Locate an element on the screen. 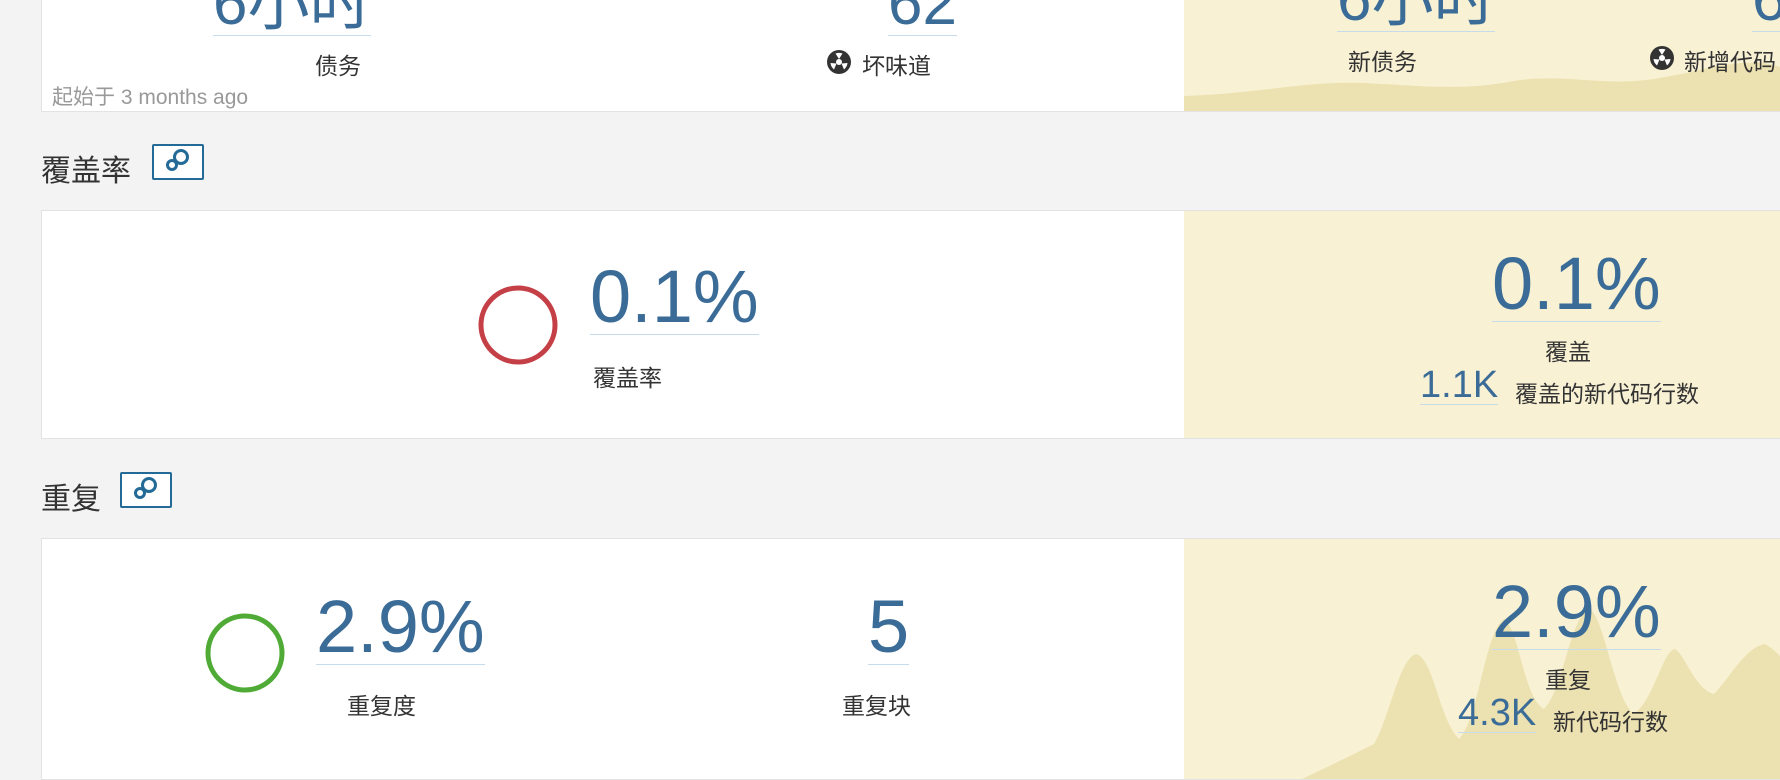 This screenshot has width=1780, height=780. duplications-section-title: 重复 is located at coordinates (71, 499).